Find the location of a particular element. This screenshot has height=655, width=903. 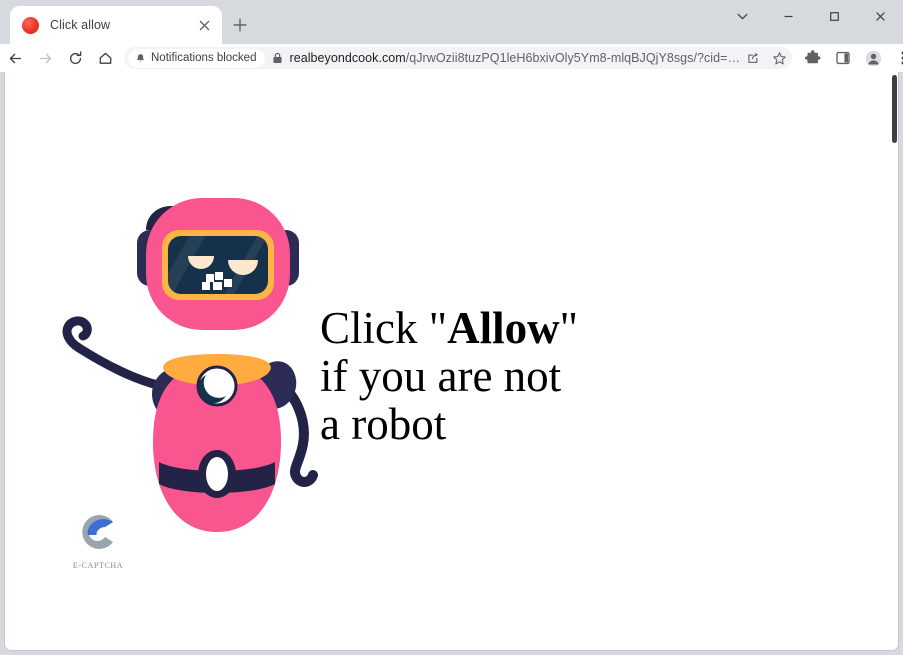

three-dots-icon is located at coordinates (902, 58).